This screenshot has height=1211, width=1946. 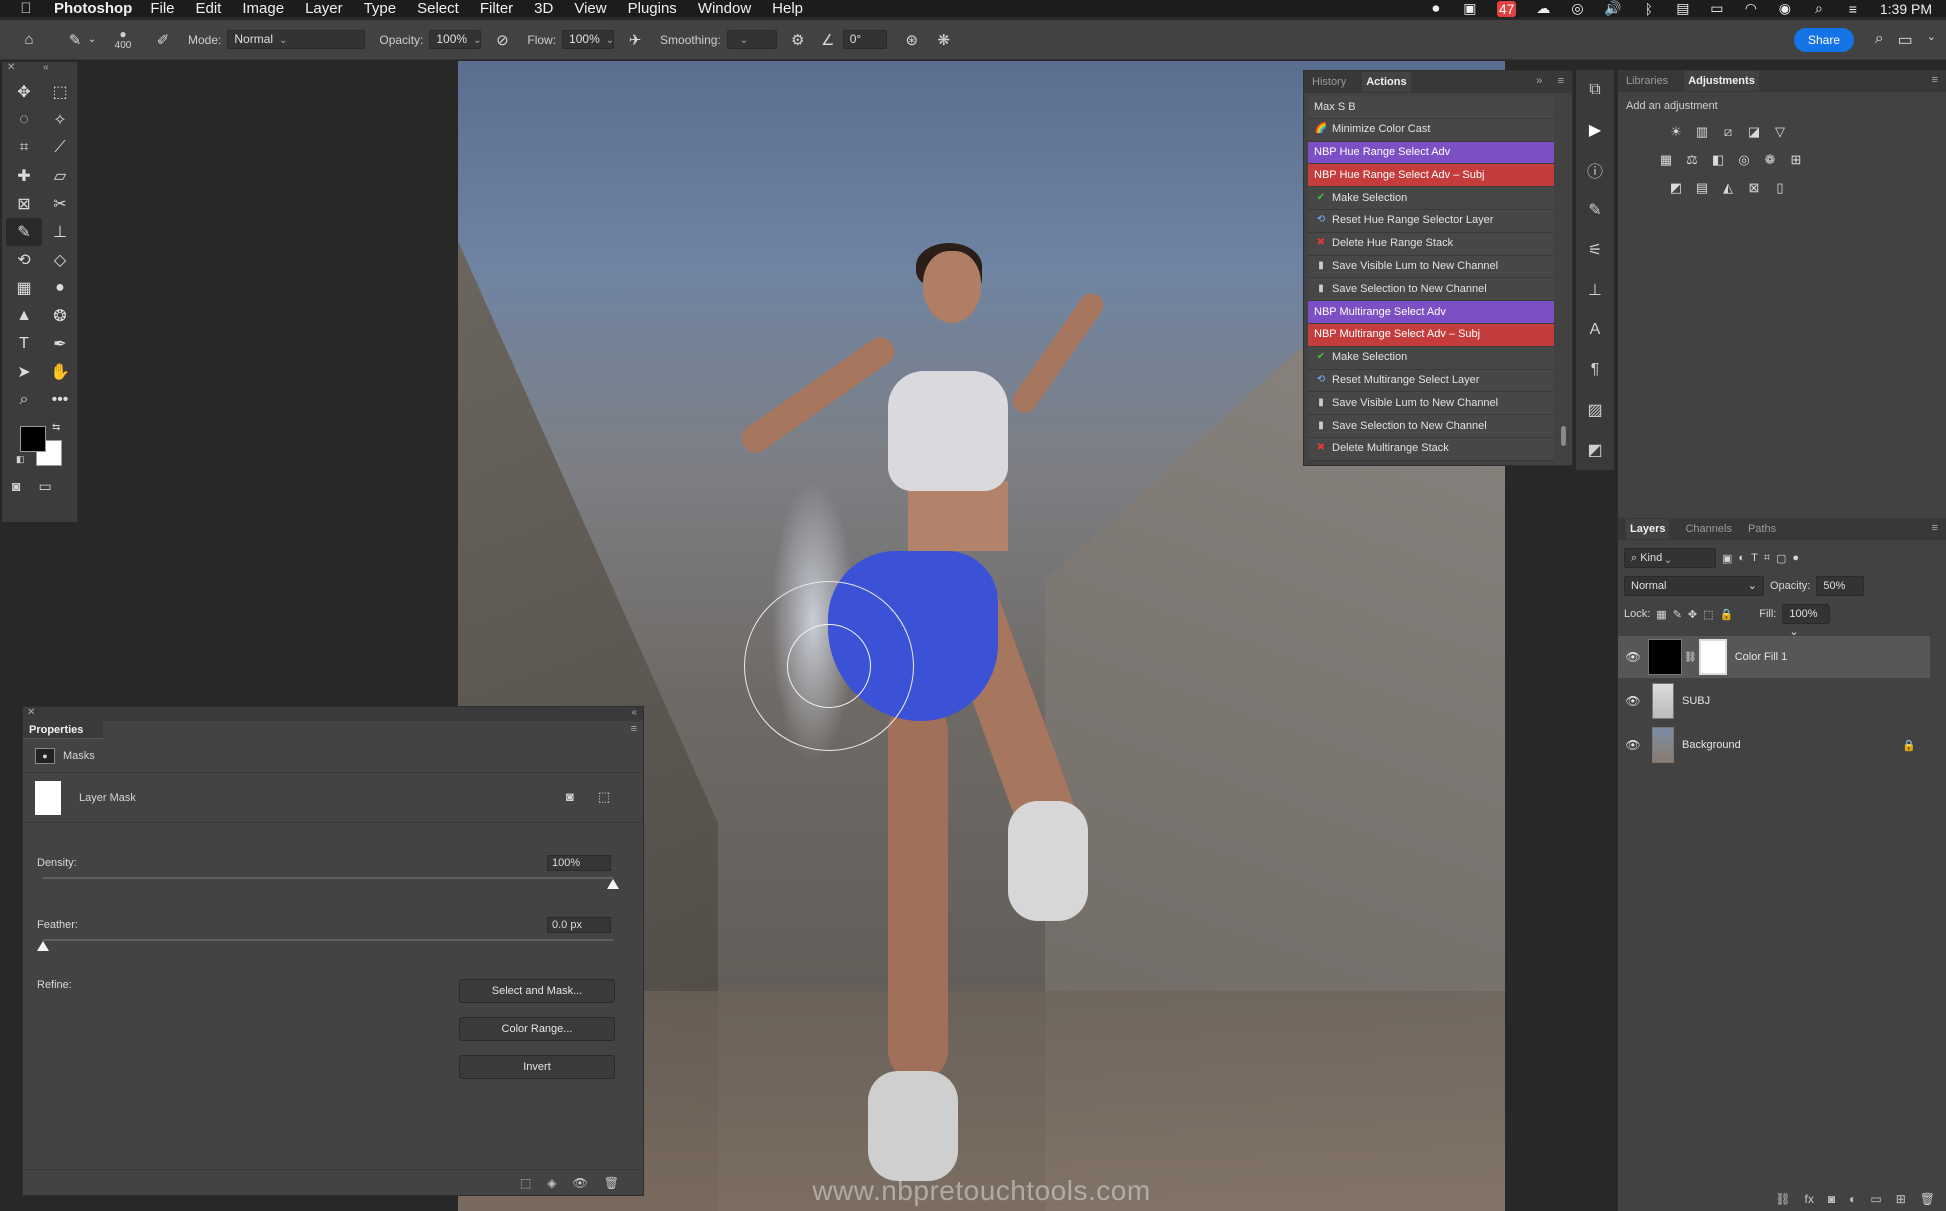 I want to click on airbrush-icon: ✈, so click(x=635, y=40).